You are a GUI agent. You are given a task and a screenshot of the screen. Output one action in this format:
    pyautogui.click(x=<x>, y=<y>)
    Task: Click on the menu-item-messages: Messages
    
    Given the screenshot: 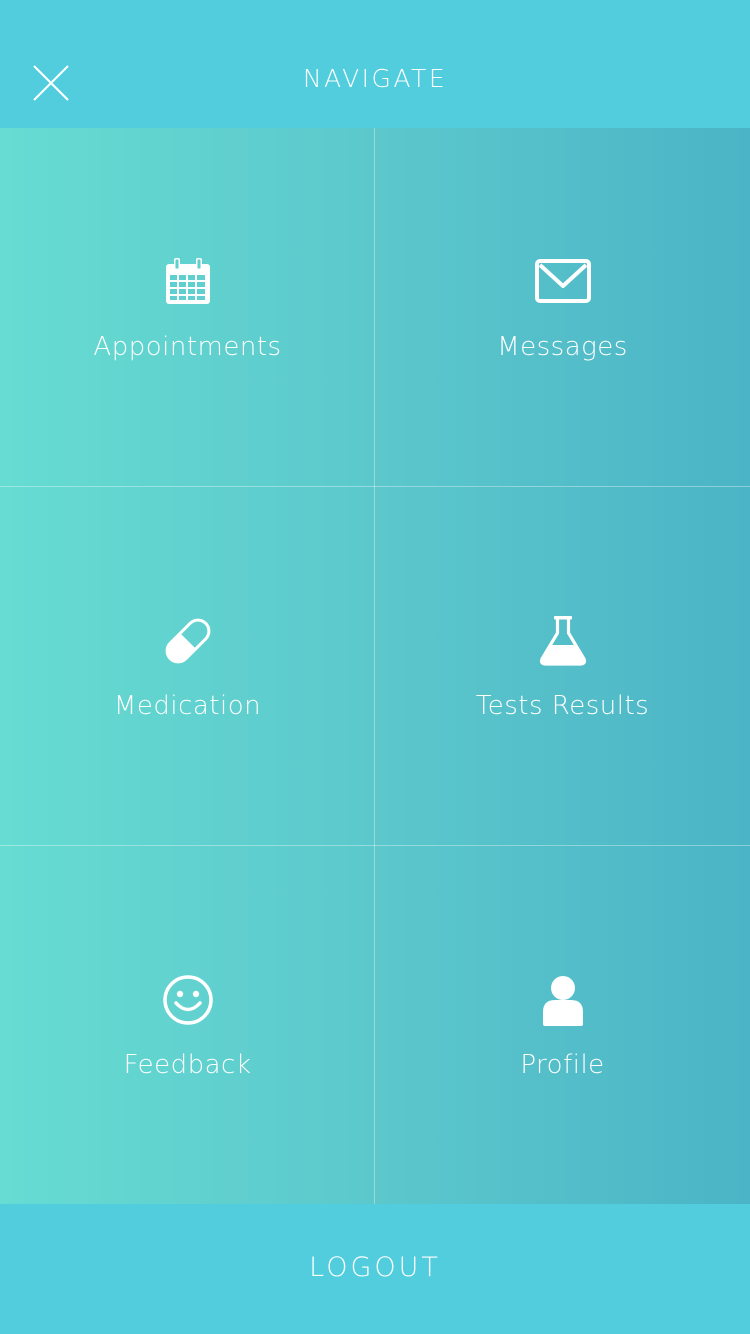 What is the action you would take?
    pyautogui.click(x=562, y=307)
    